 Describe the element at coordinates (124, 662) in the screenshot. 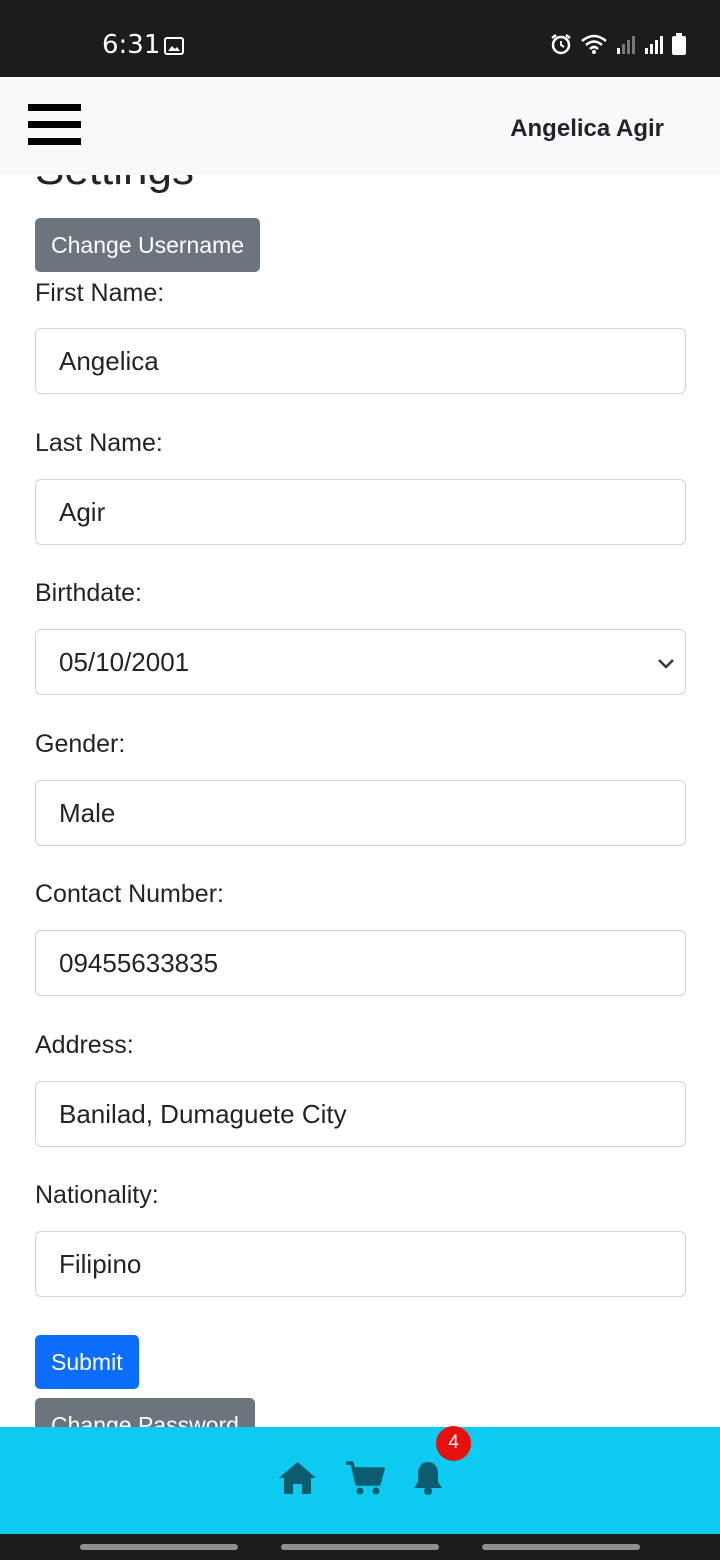

I see `birthdate-value: 05/10/2001` at that location.